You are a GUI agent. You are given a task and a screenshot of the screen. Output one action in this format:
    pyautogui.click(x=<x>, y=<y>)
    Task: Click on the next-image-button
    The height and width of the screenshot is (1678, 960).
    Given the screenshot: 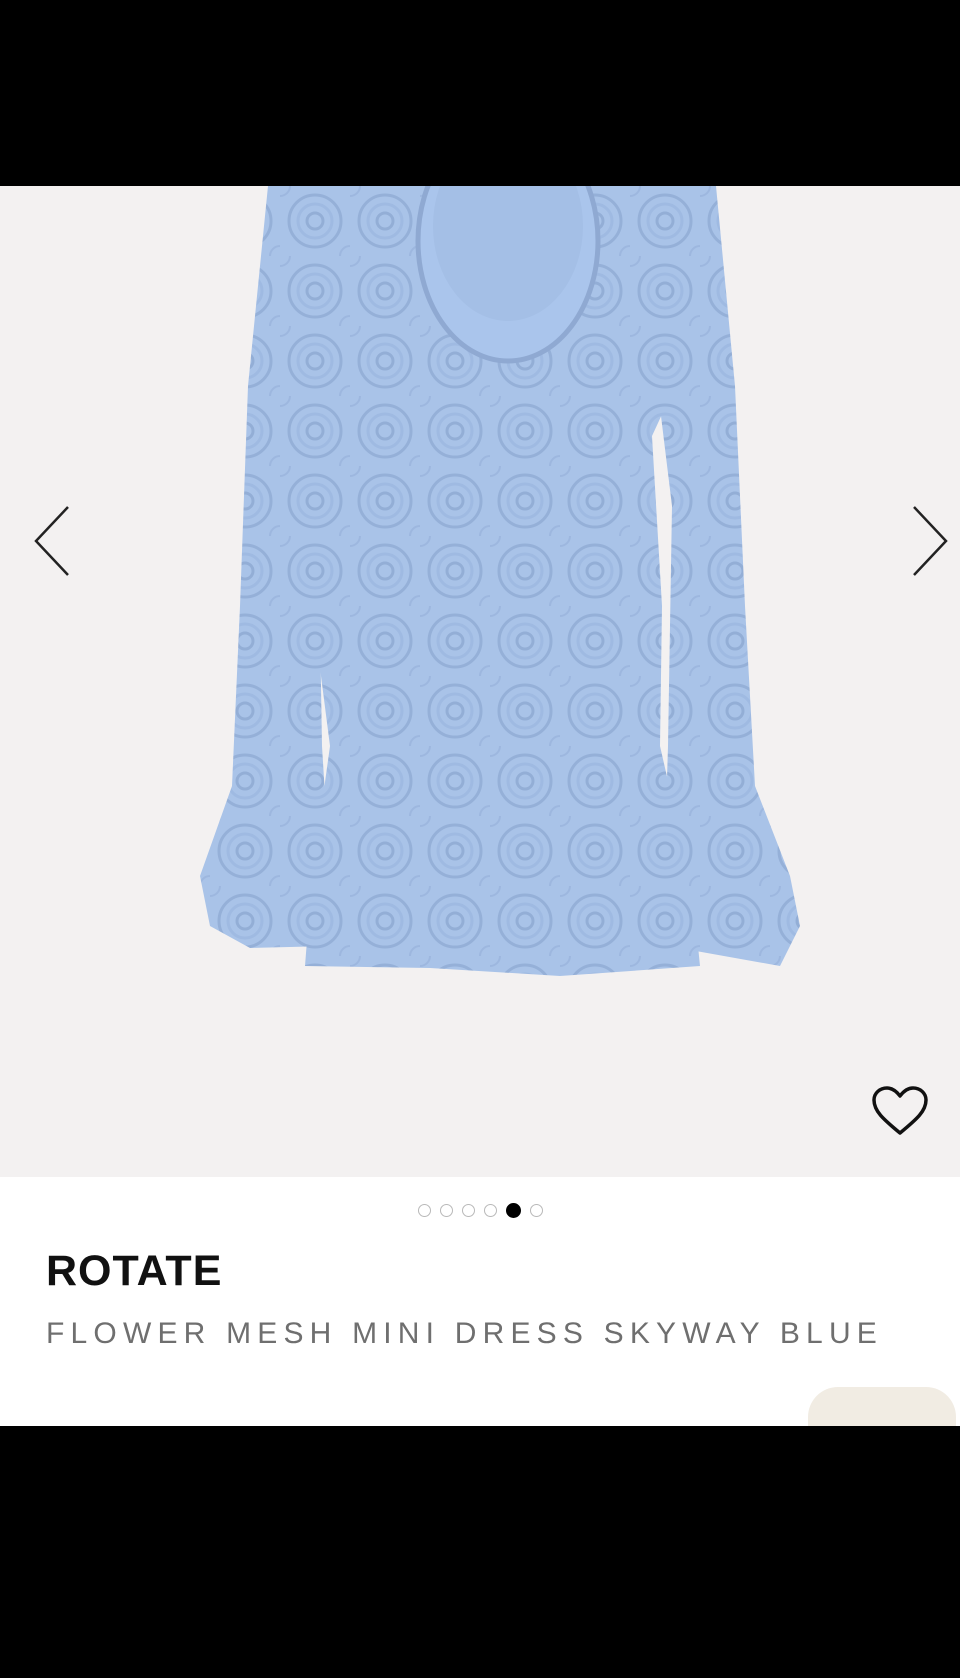 What is the action you would take?
    pyautogui.click(x=930, y=541)
    